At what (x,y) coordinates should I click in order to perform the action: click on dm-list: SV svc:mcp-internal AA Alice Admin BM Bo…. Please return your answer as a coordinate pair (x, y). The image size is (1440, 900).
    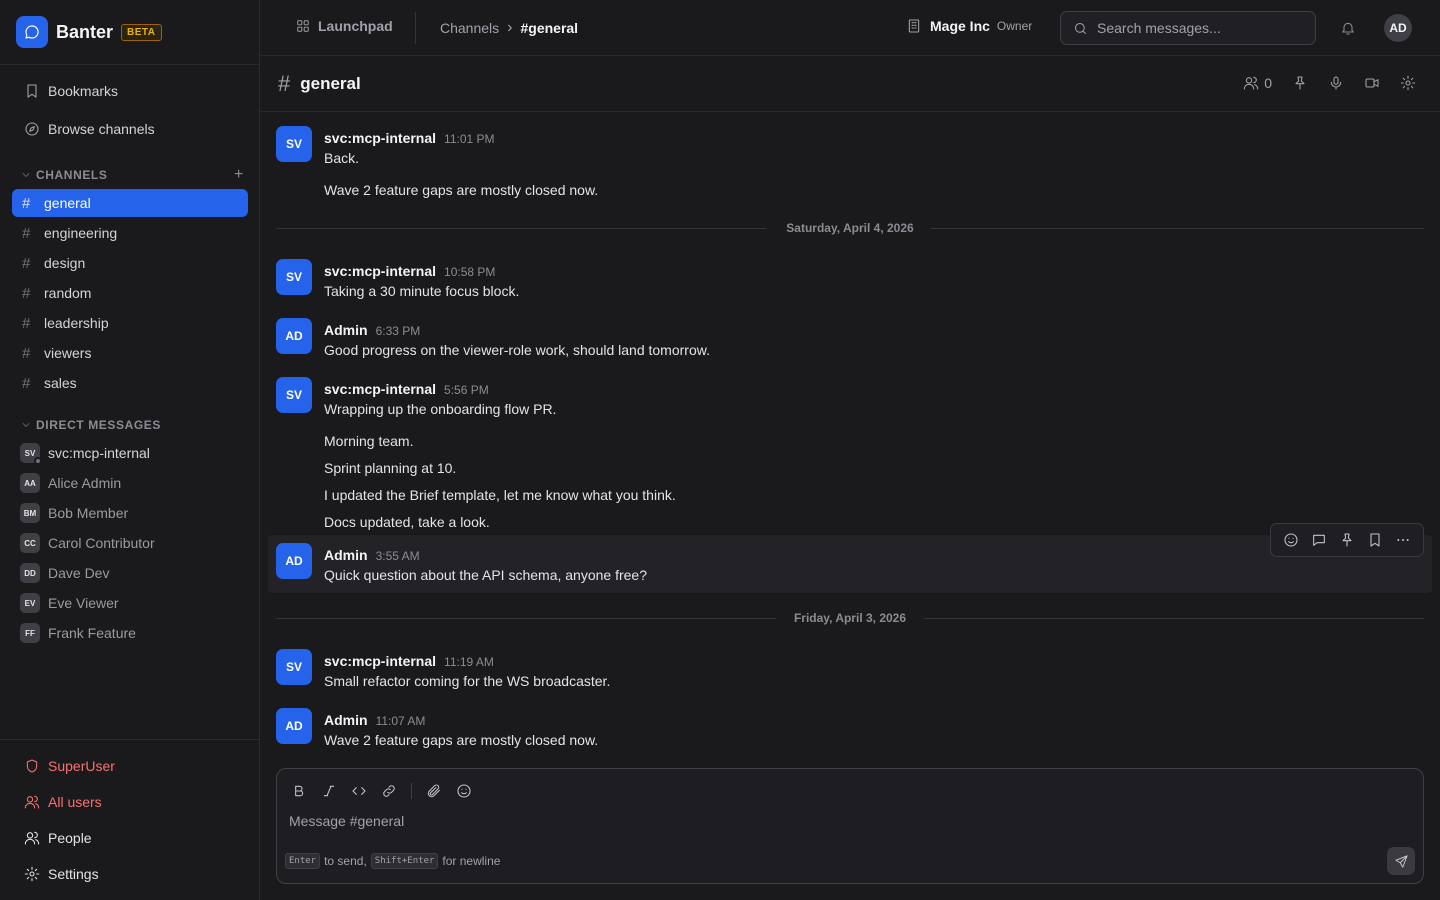
    Looking at the image, I should click on (134, 544).